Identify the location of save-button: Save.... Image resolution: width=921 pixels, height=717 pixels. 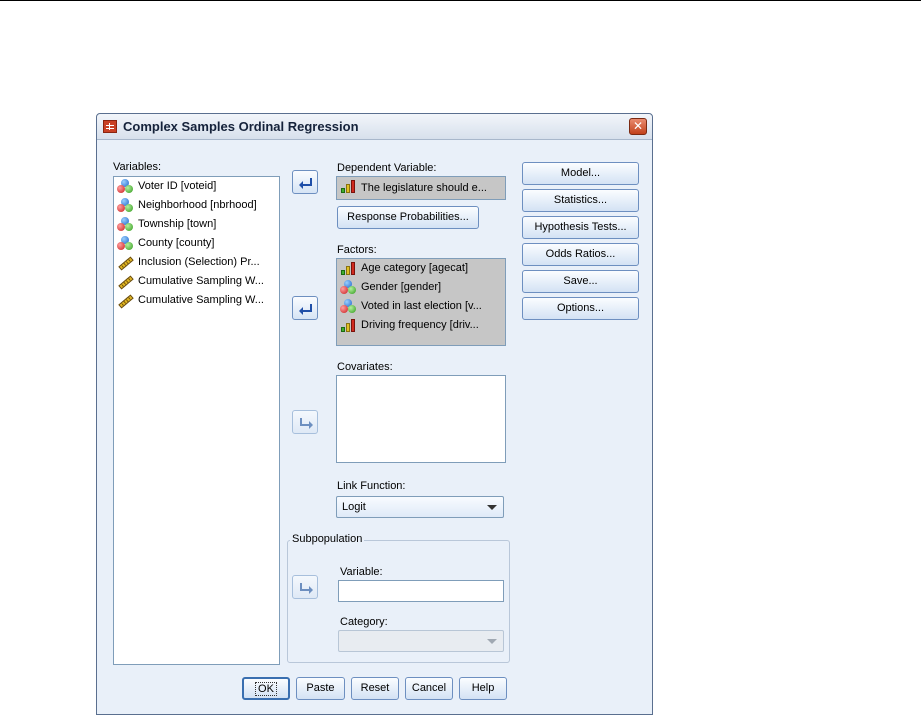
(580, 281).